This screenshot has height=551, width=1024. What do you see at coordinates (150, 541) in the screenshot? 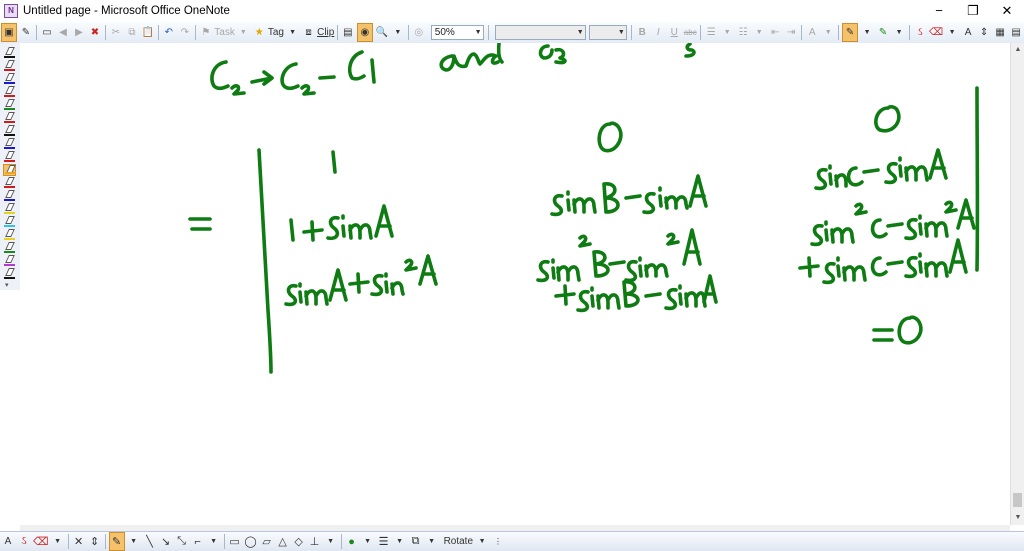
I see `line-tool-icon: ╲` at bounding box center [150, 541].